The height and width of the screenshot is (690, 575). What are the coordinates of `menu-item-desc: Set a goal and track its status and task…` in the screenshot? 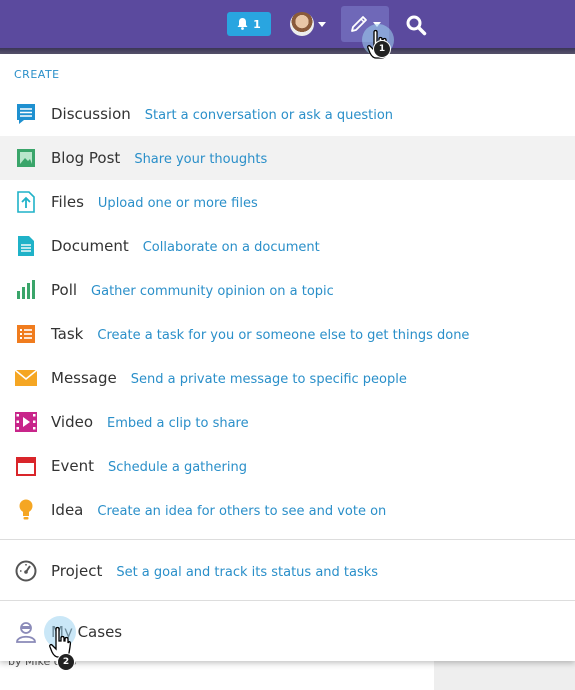 It's located at (247, 572).